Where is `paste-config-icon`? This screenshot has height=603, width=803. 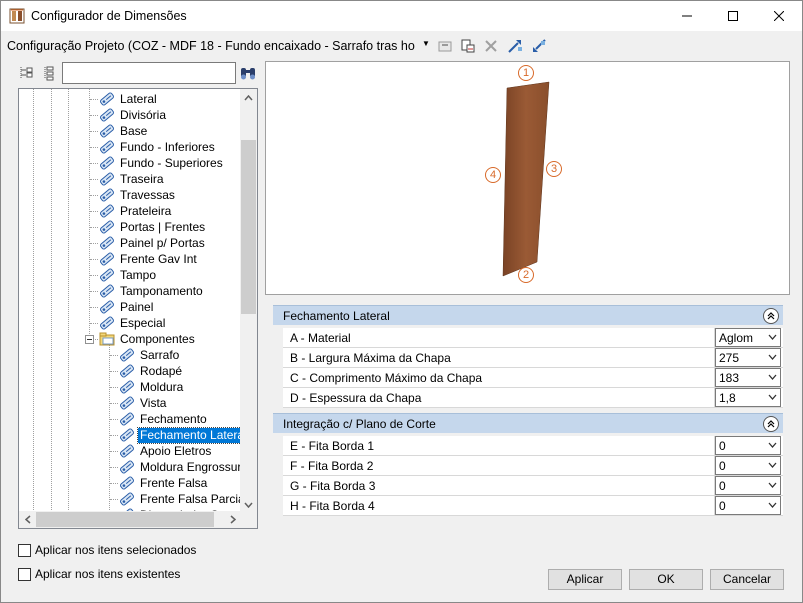
paste-config-icon is located at coordinates (468, 46).